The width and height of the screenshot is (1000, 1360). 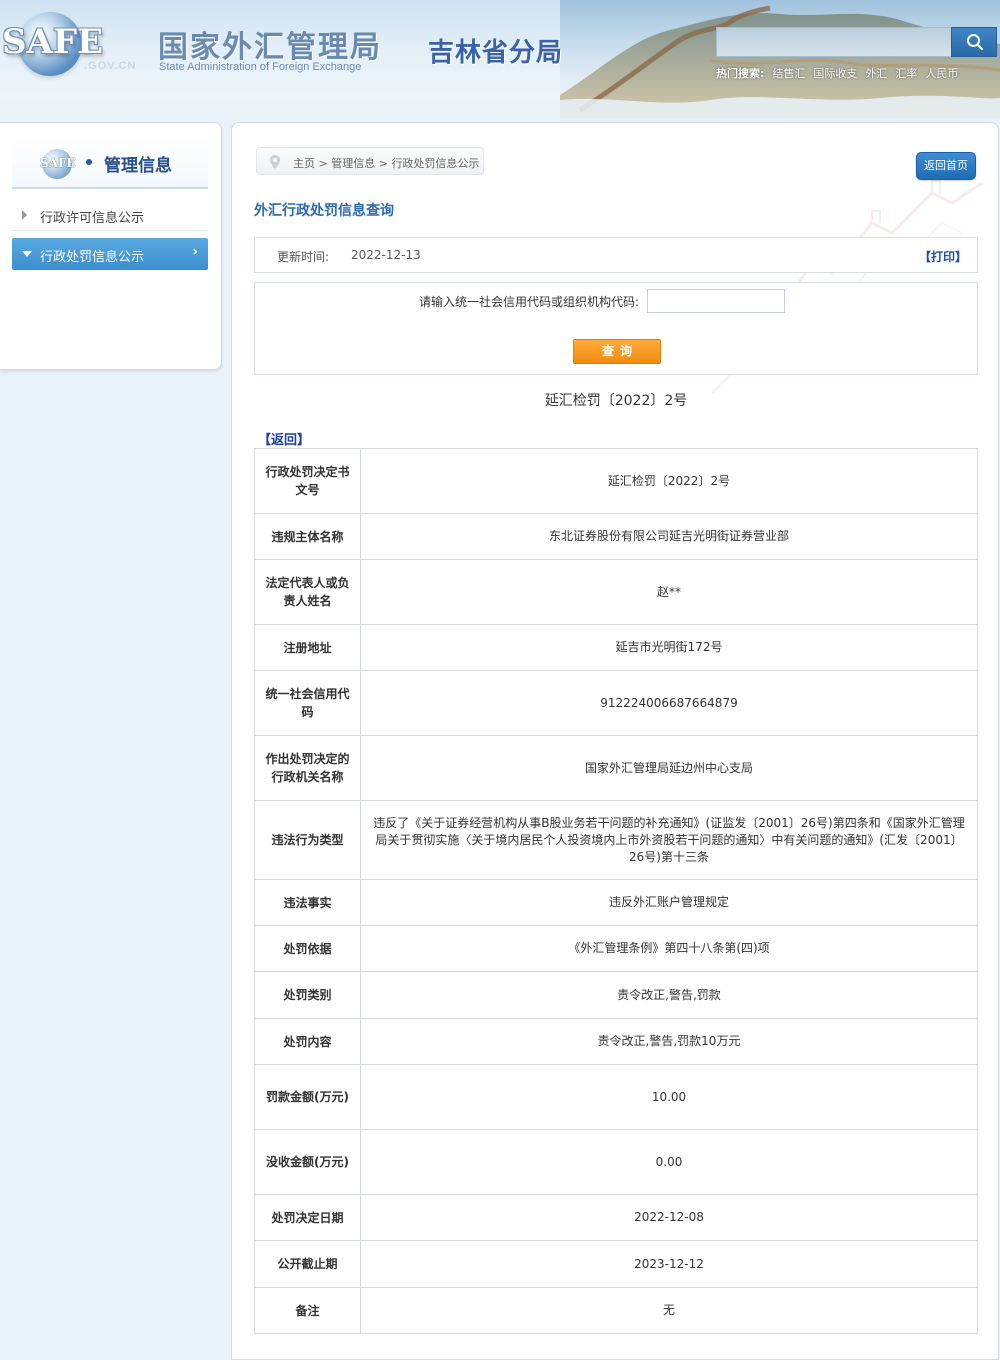 I want to click on field-value: 《外汇管理条例》第四十八条第(四)项, so click(x=669, y=948).